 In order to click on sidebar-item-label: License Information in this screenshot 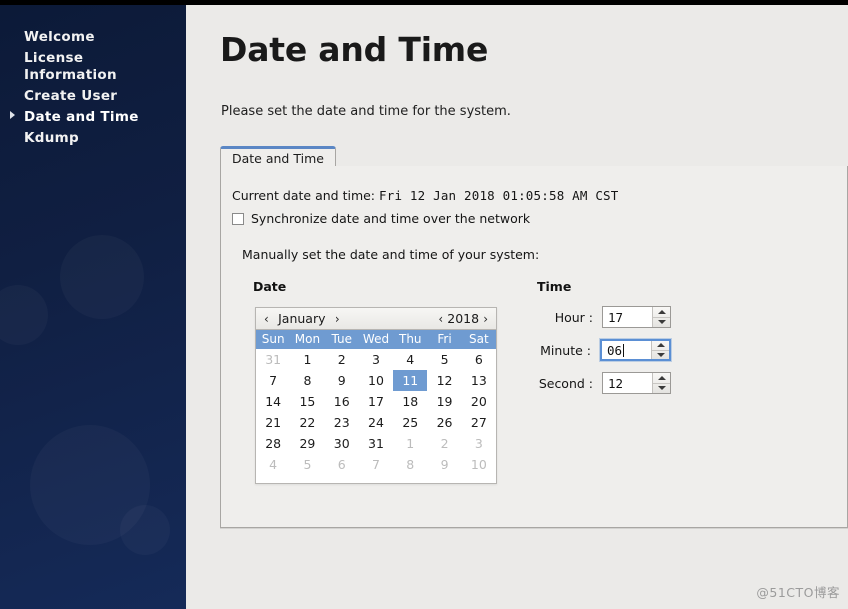, I will do `click(70, 66)`.